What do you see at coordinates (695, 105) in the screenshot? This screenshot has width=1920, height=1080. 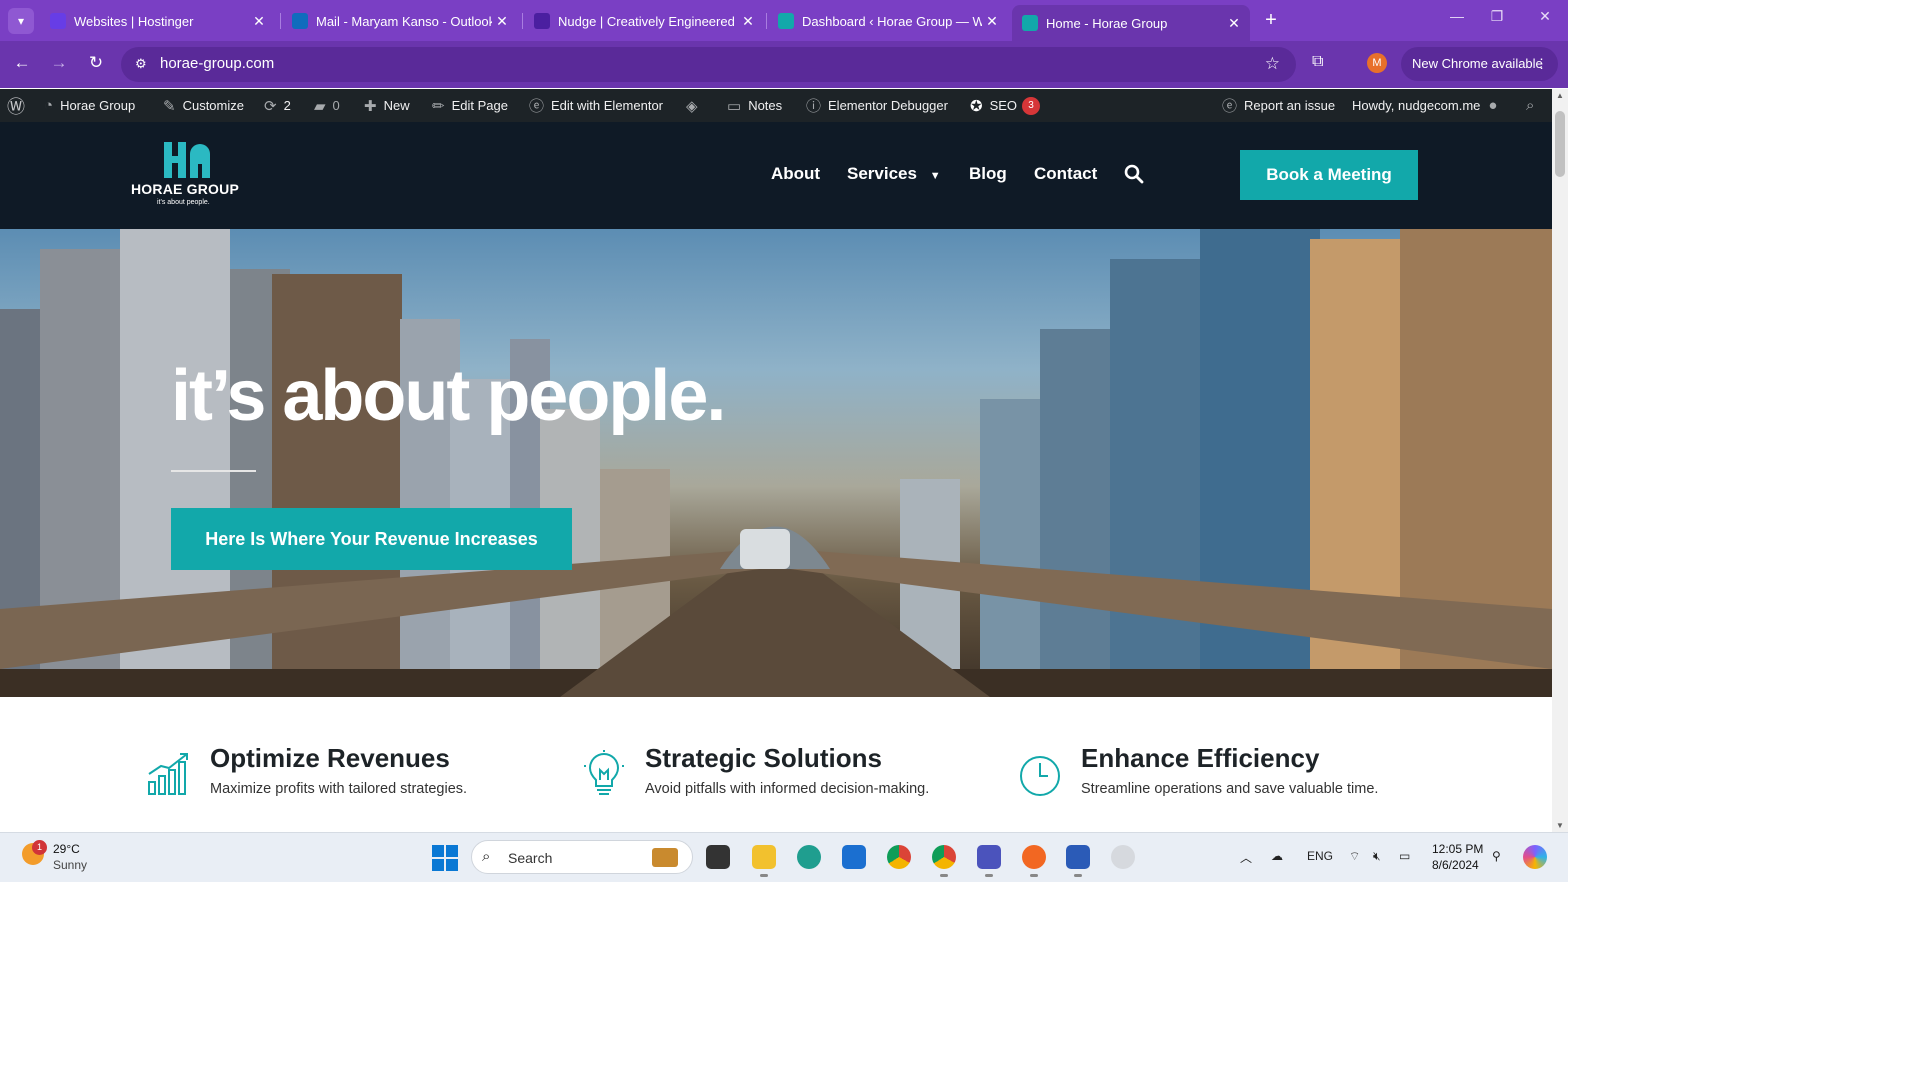 I see `diamond-icon: ◈` at bounding box center [695, 105].